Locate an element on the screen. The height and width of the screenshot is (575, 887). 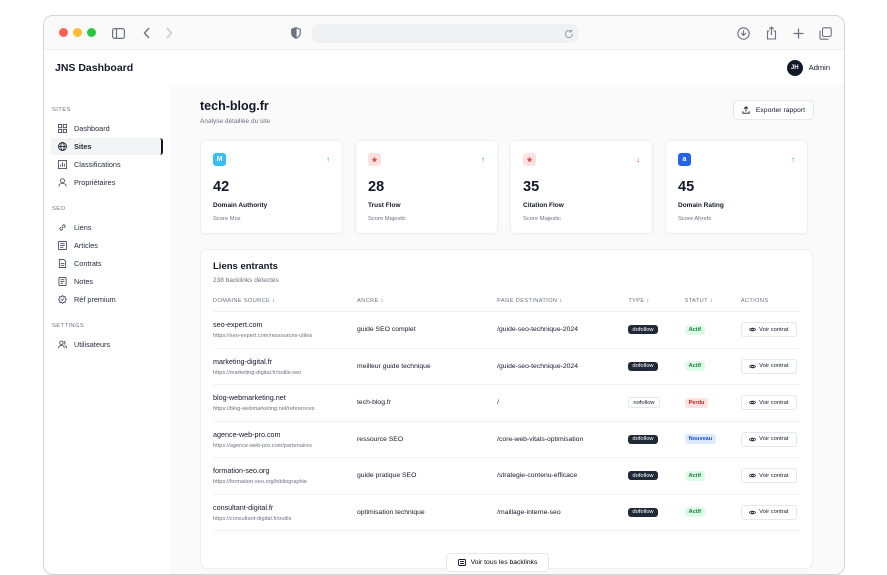
source-url: https://agence-web-pro.com/partenaires is located at coordinates (285, 446).